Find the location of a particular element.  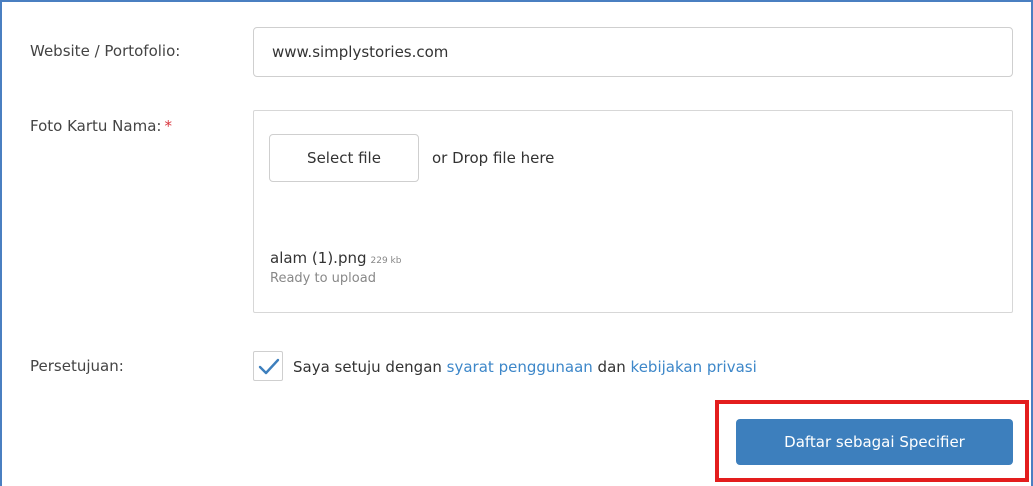

required-marker: * is located at coordinates (168, 126).